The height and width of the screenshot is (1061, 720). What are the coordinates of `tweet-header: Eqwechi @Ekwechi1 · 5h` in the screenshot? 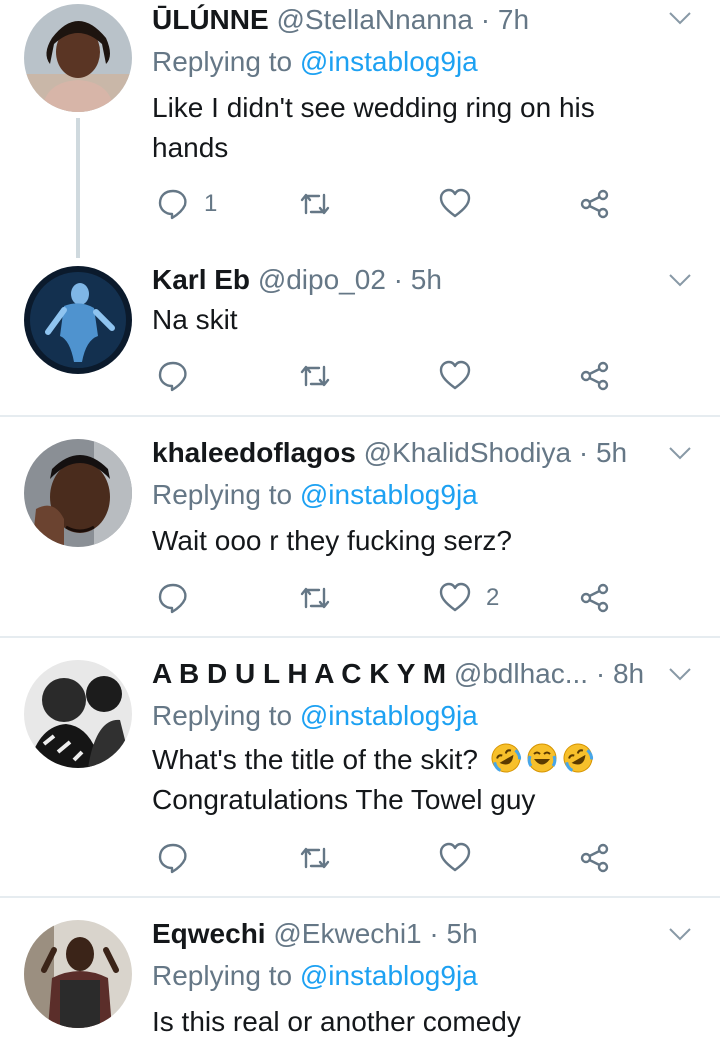 It's located at (406, 934).